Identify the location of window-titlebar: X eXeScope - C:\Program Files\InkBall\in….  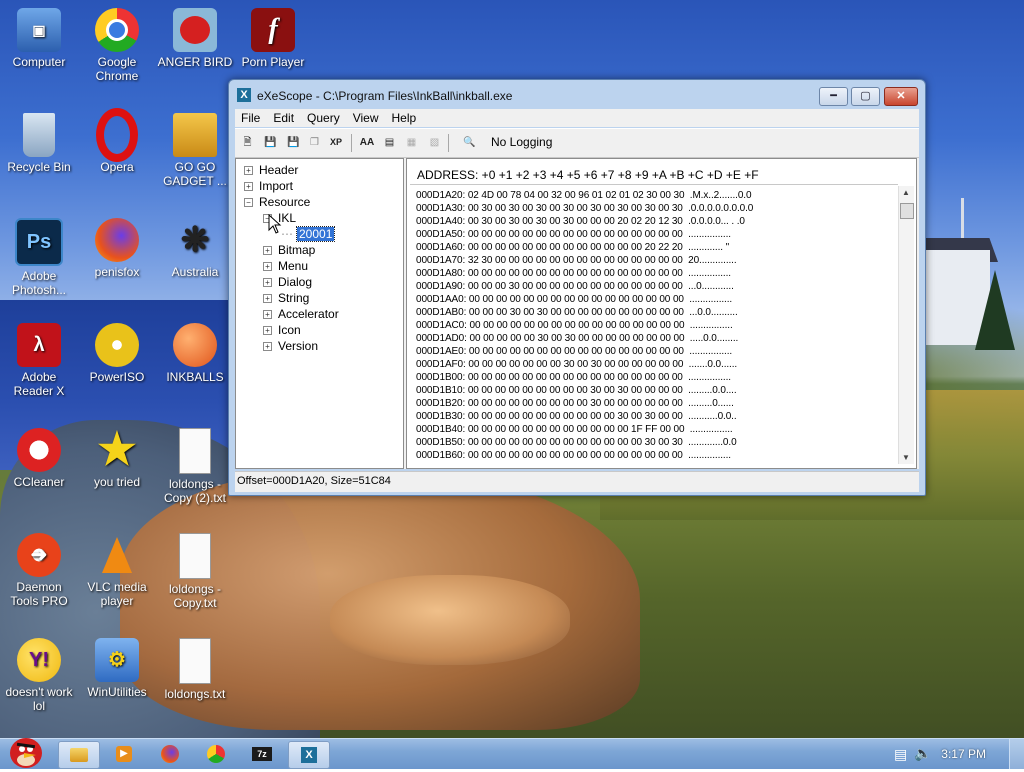
(577, 95).